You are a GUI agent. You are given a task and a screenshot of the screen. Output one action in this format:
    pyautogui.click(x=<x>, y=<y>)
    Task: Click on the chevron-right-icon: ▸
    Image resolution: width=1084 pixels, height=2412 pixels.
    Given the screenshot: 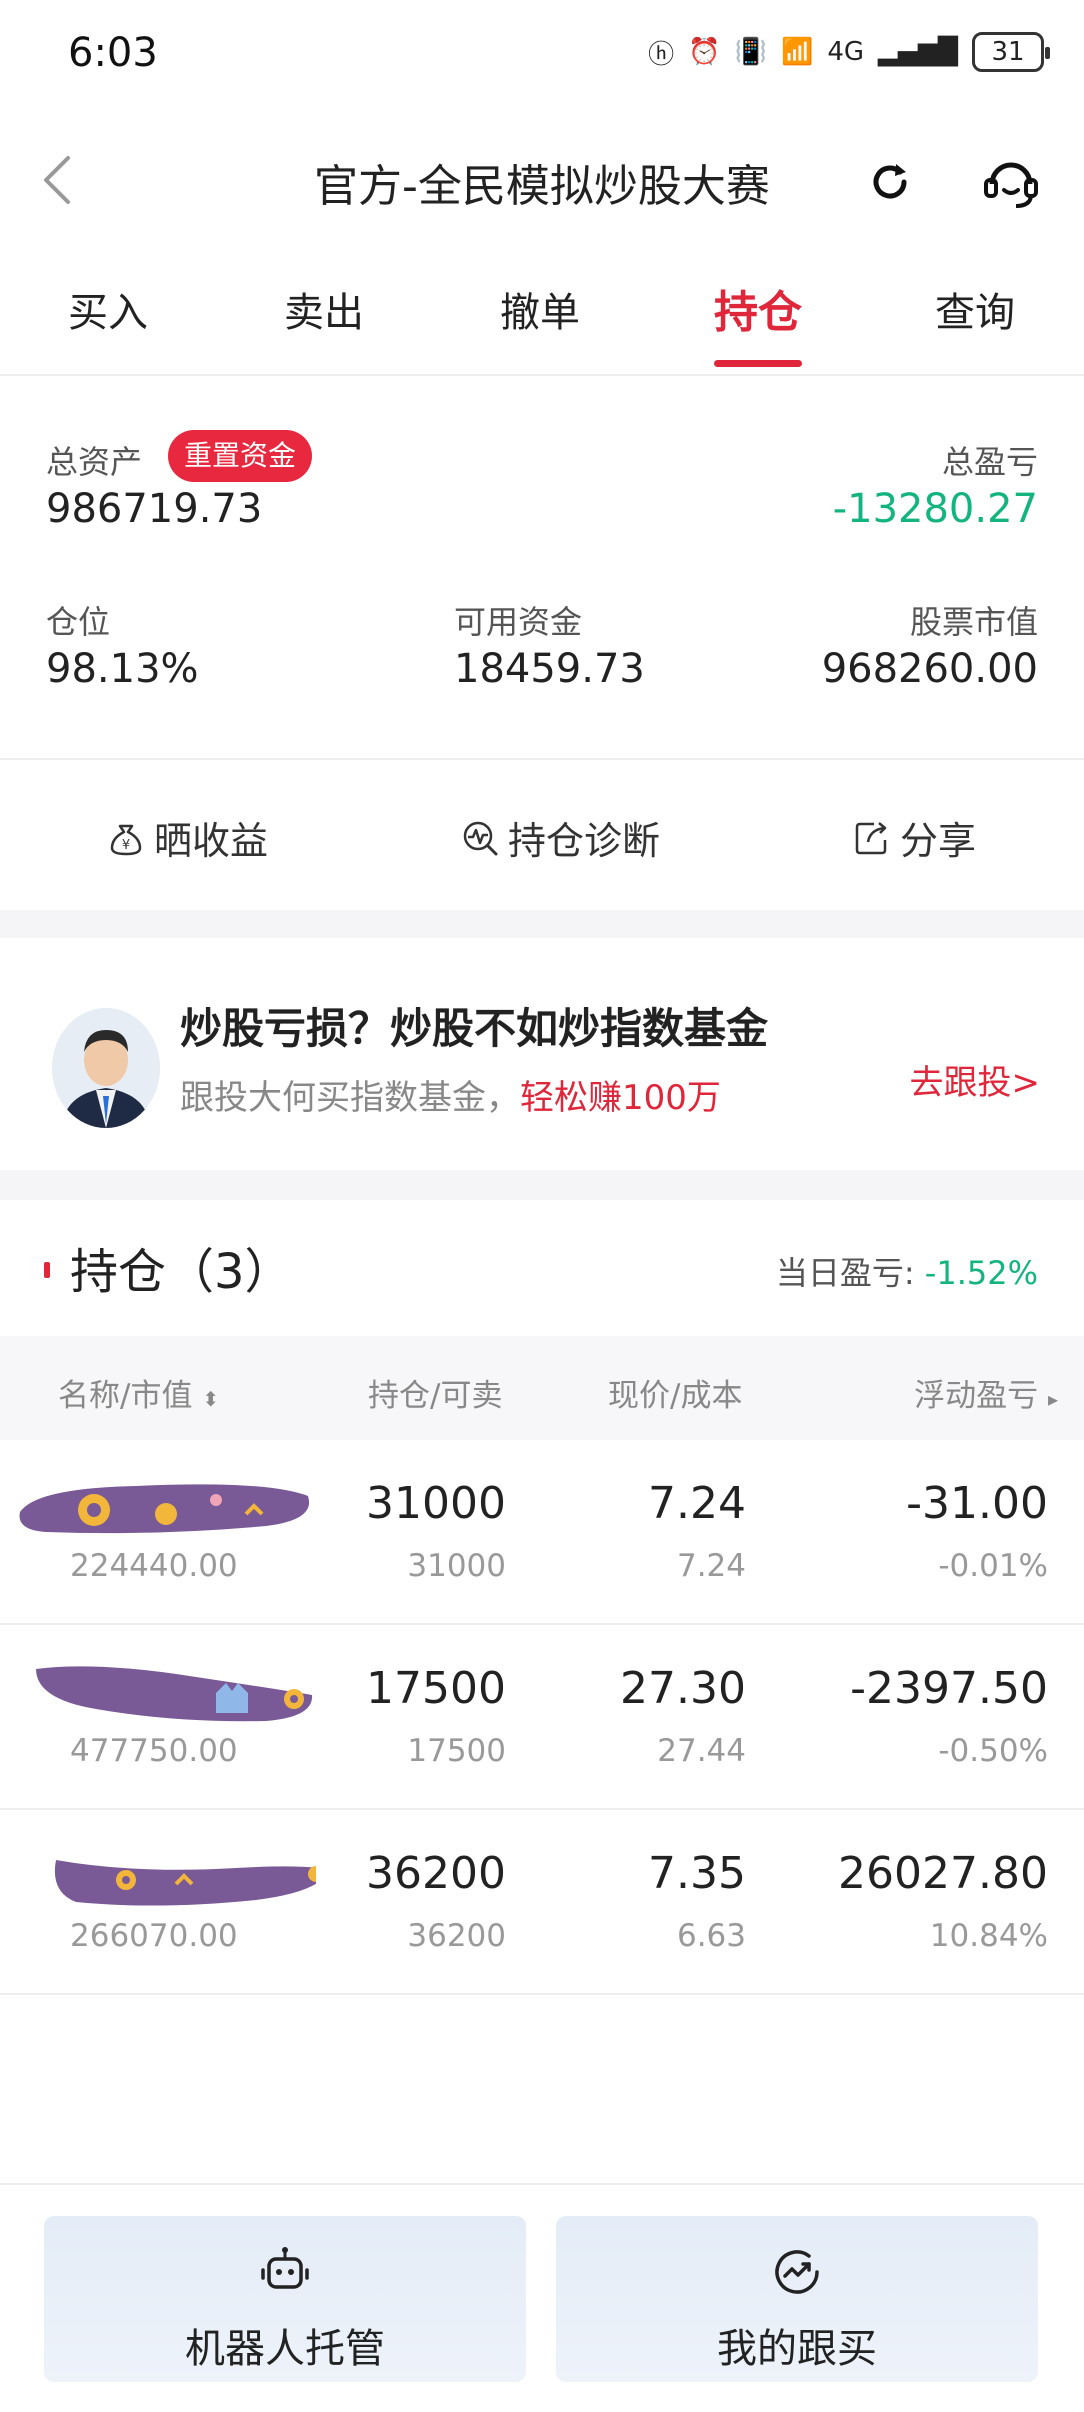 What is the action you would take?
    pyautogui.click(x=1052, y=1399)
    